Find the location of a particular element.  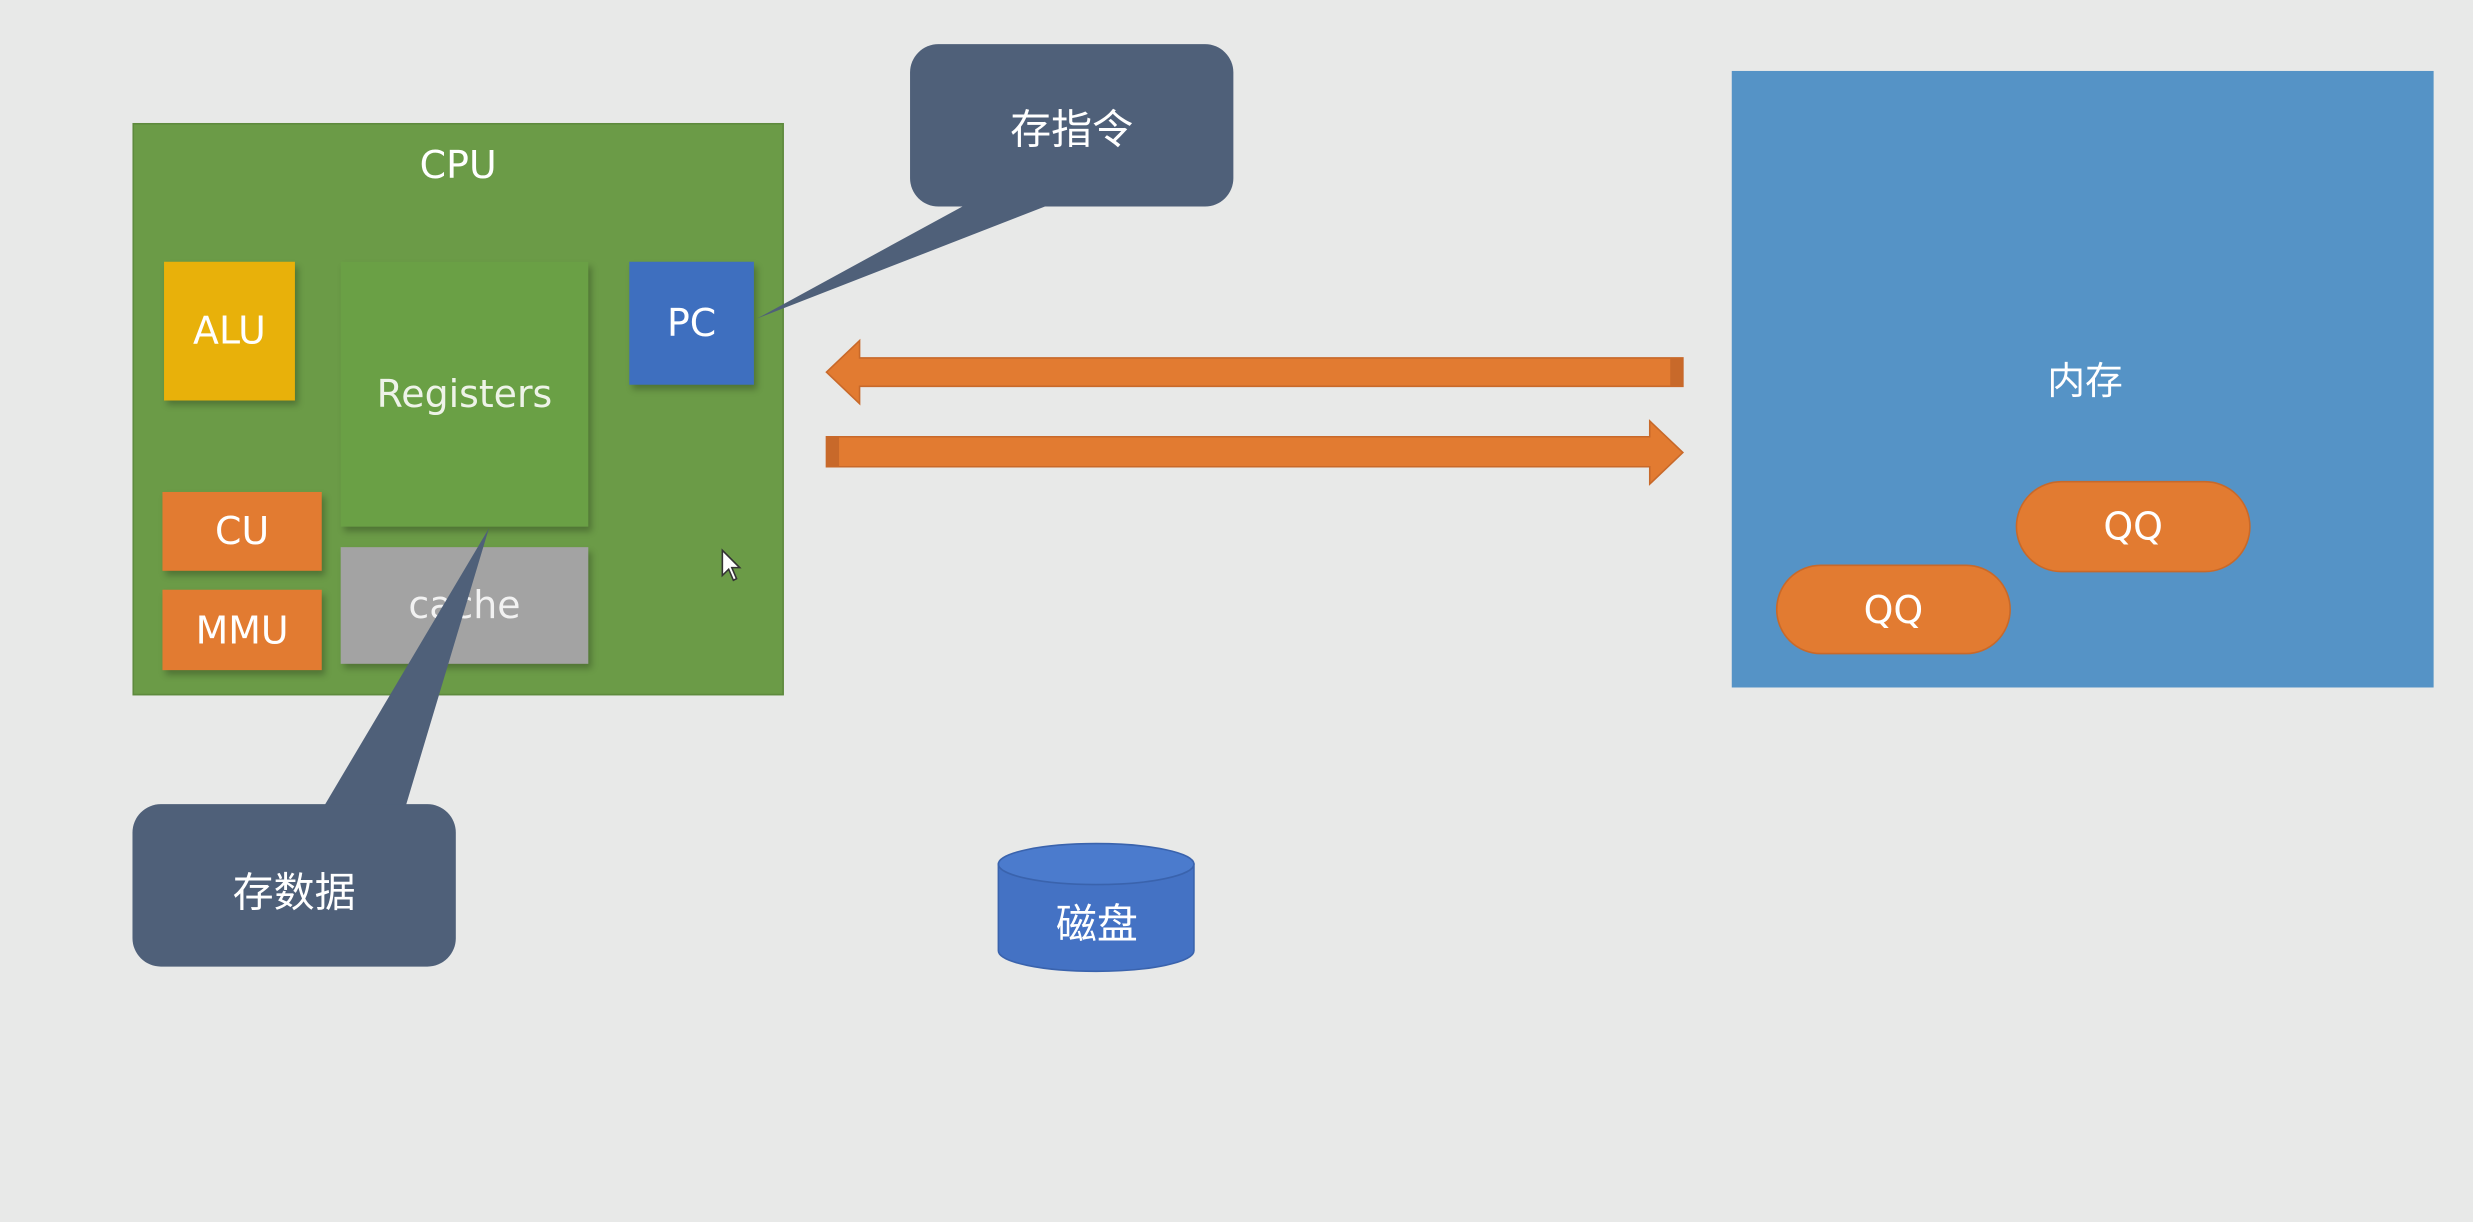

callout-pc is located at coordinates (995, 181).